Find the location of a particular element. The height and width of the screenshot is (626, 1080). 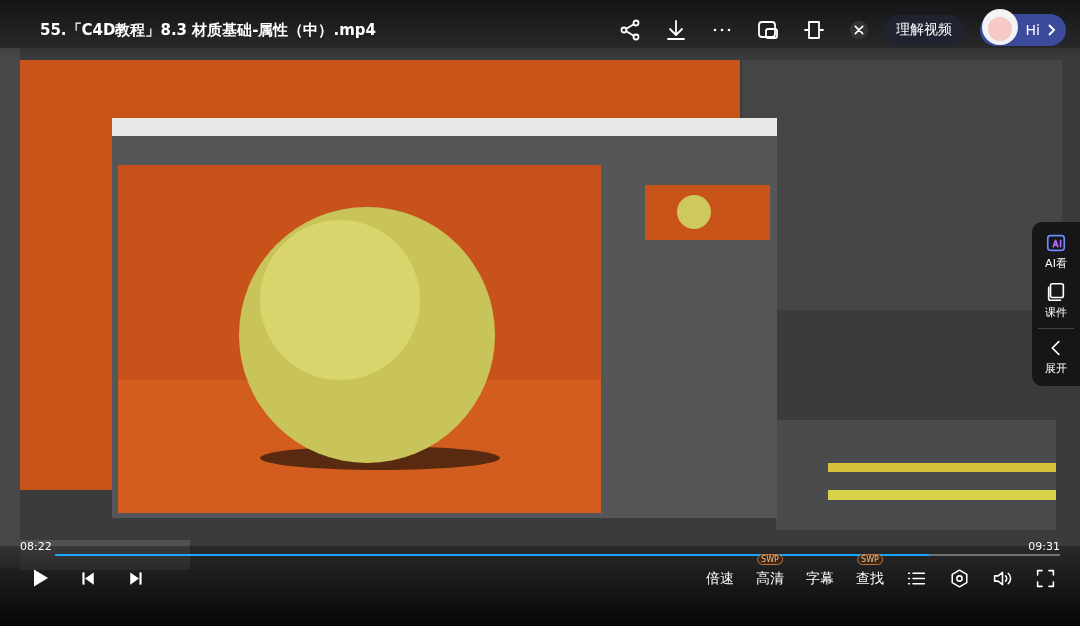

current-time: 08:22 is located at coordinates (36, 546).